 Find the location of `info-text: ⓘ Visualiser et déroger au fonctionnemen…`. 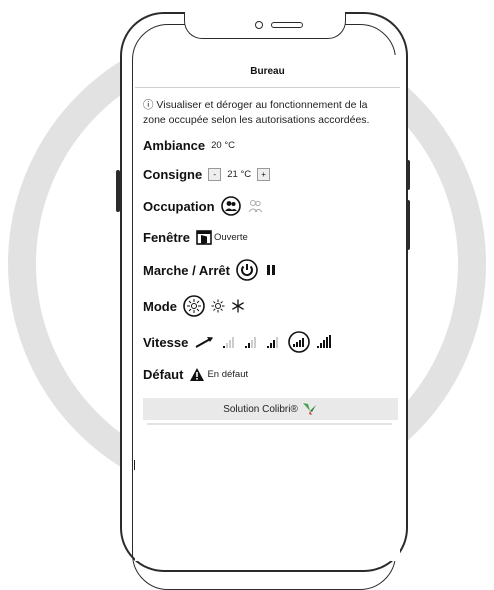

info-text: ⓘ Visualiser et déroger au fonctionnemen… is located at coordinates (256, 112).